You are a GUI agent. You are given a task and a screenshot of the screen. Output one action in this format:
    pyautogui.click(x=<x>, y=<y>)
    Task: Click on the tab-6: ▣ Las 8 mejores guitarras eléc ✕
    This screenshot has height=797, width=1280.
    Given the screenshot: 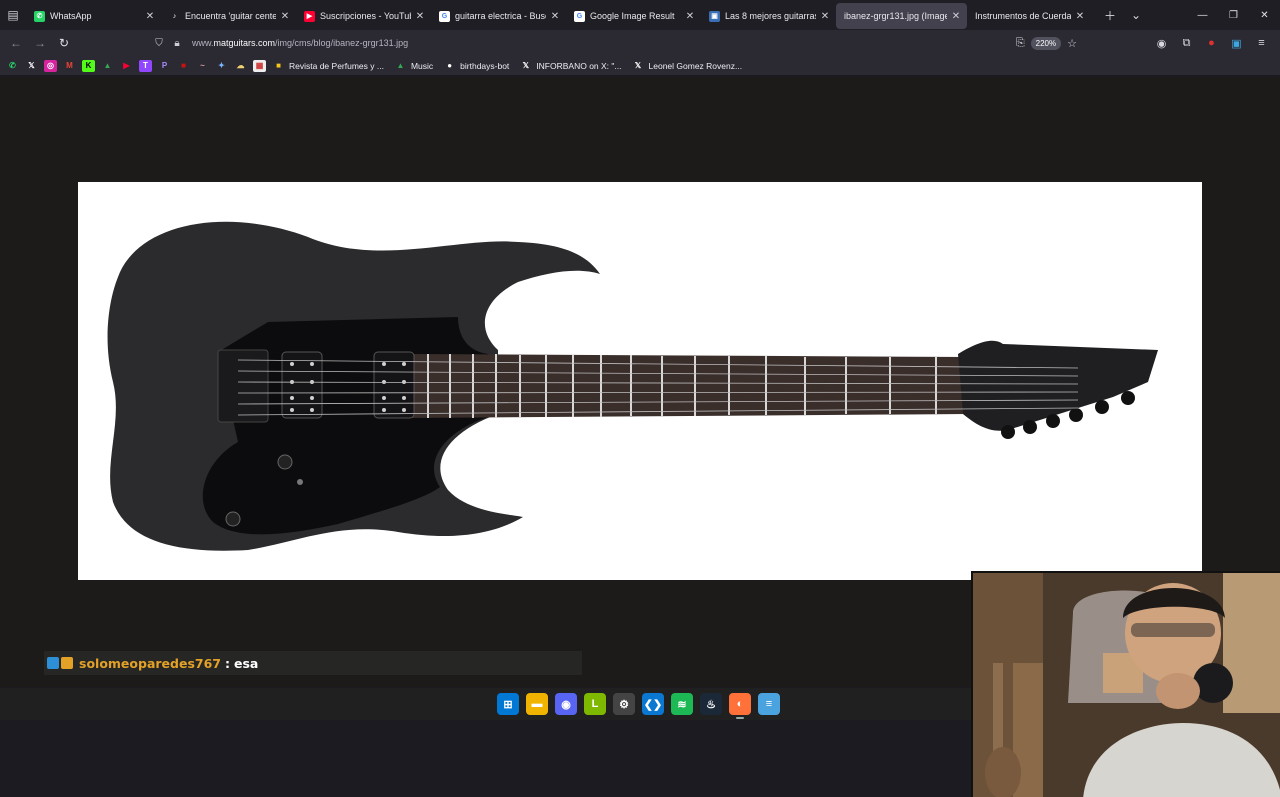 What is the action you would take?
    pyautogui.click(x=768, y=16)
    